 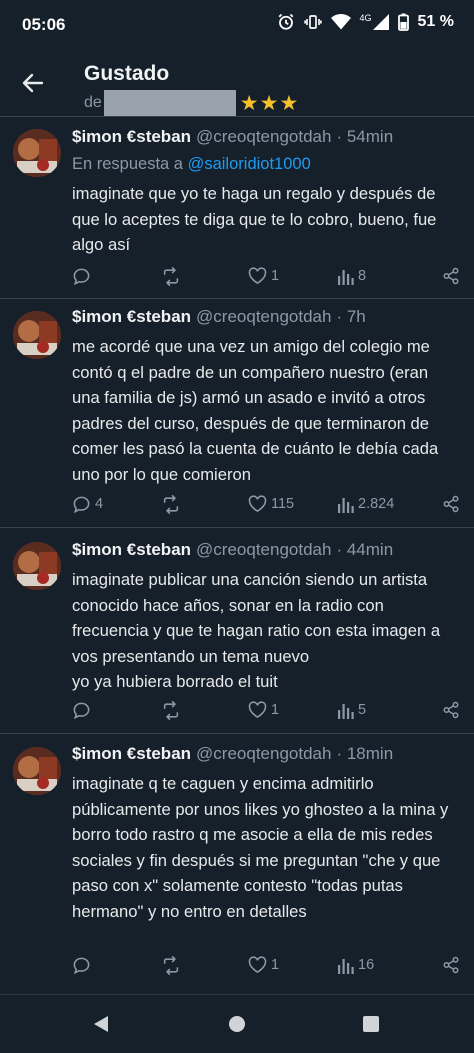 What do you see at coordinates (356, 965) in the screenshot?
I see `views-button: 16` at bounding box center [356, 965].